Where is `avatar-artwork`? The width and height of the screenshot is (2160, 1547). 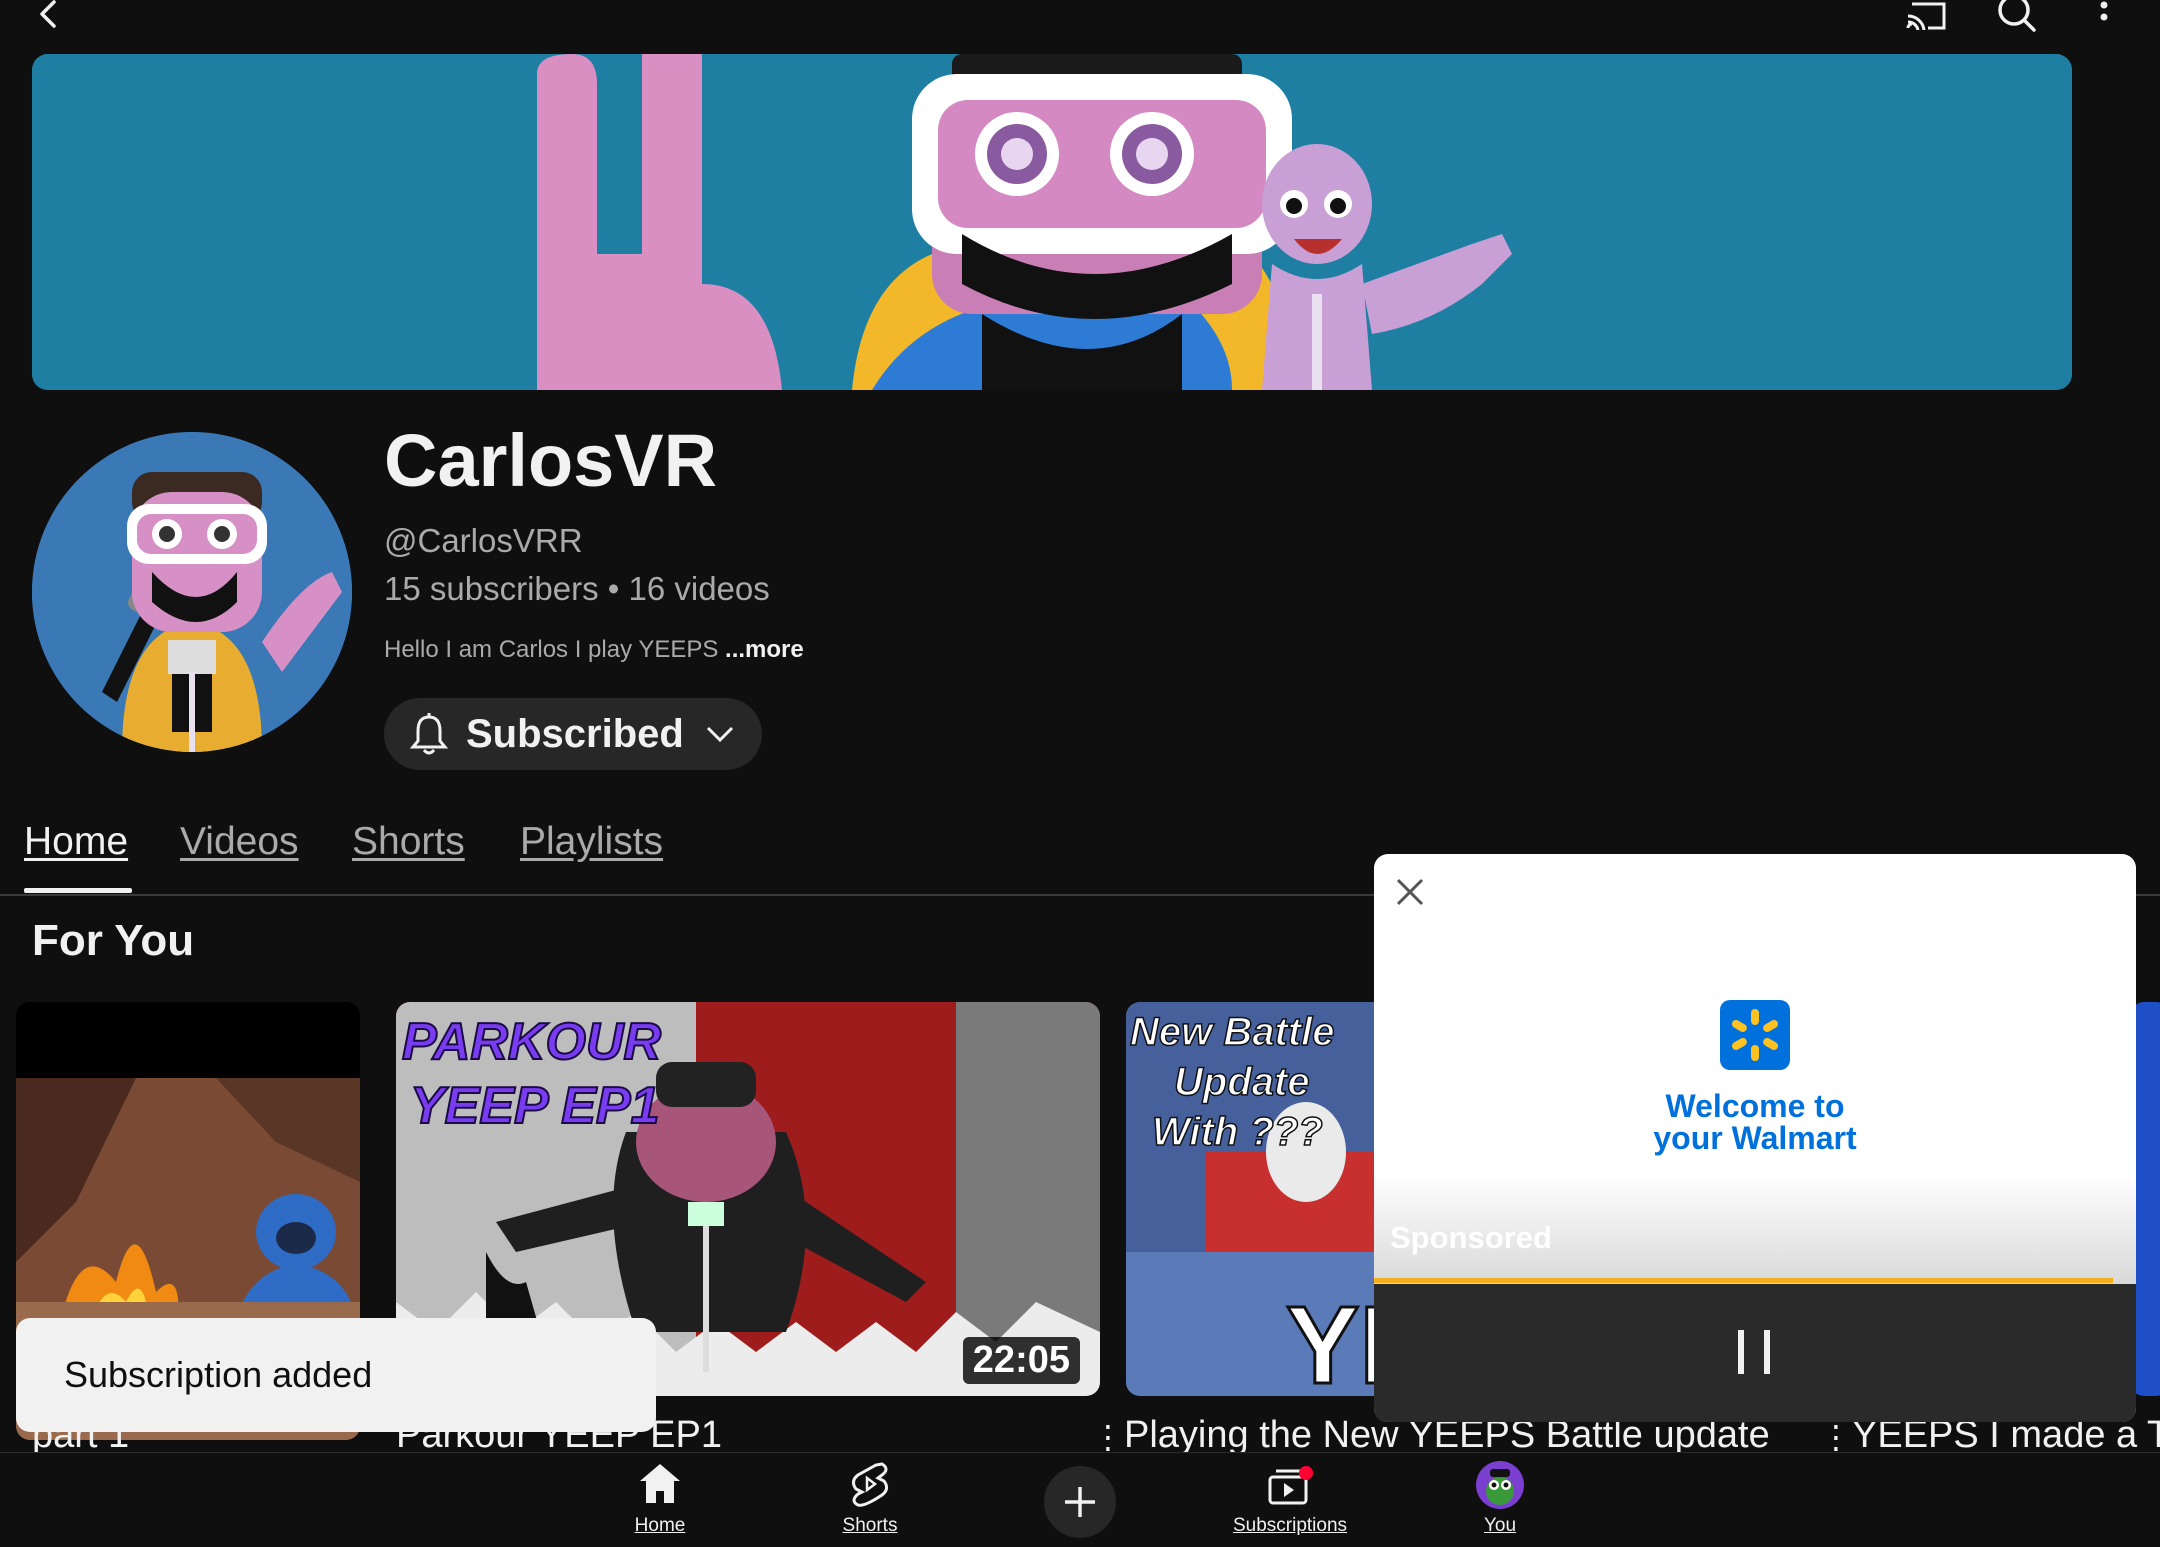 avatar-artwork is located at coordinates (192, 592).